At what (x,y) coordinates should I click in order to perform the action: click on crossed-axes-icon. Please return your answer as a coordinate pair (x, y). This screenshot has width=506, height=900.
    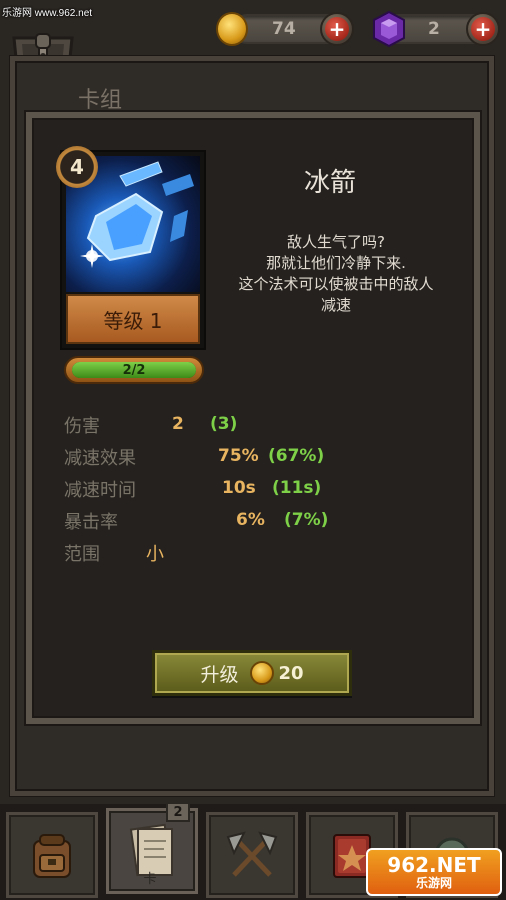
    Looking at the image, I should click on (252, 854).